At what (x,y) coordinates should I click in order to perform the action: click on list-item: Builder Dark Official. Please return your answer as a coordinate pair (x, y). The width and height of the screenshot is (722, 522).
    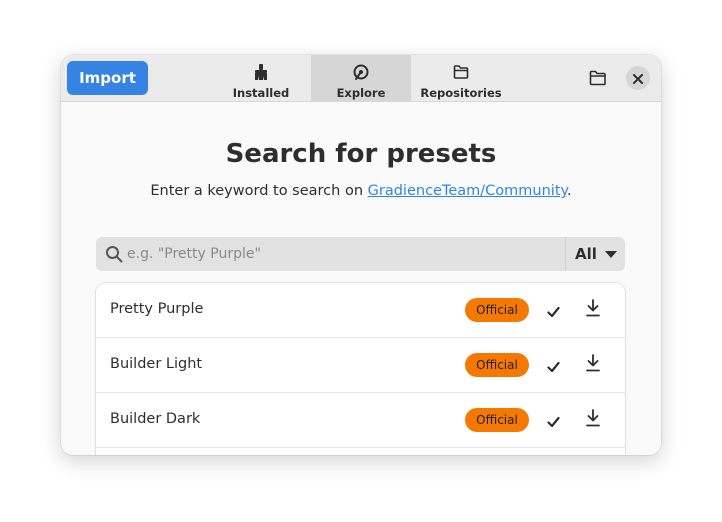
    Looking at the image, I should click on (360, 420).